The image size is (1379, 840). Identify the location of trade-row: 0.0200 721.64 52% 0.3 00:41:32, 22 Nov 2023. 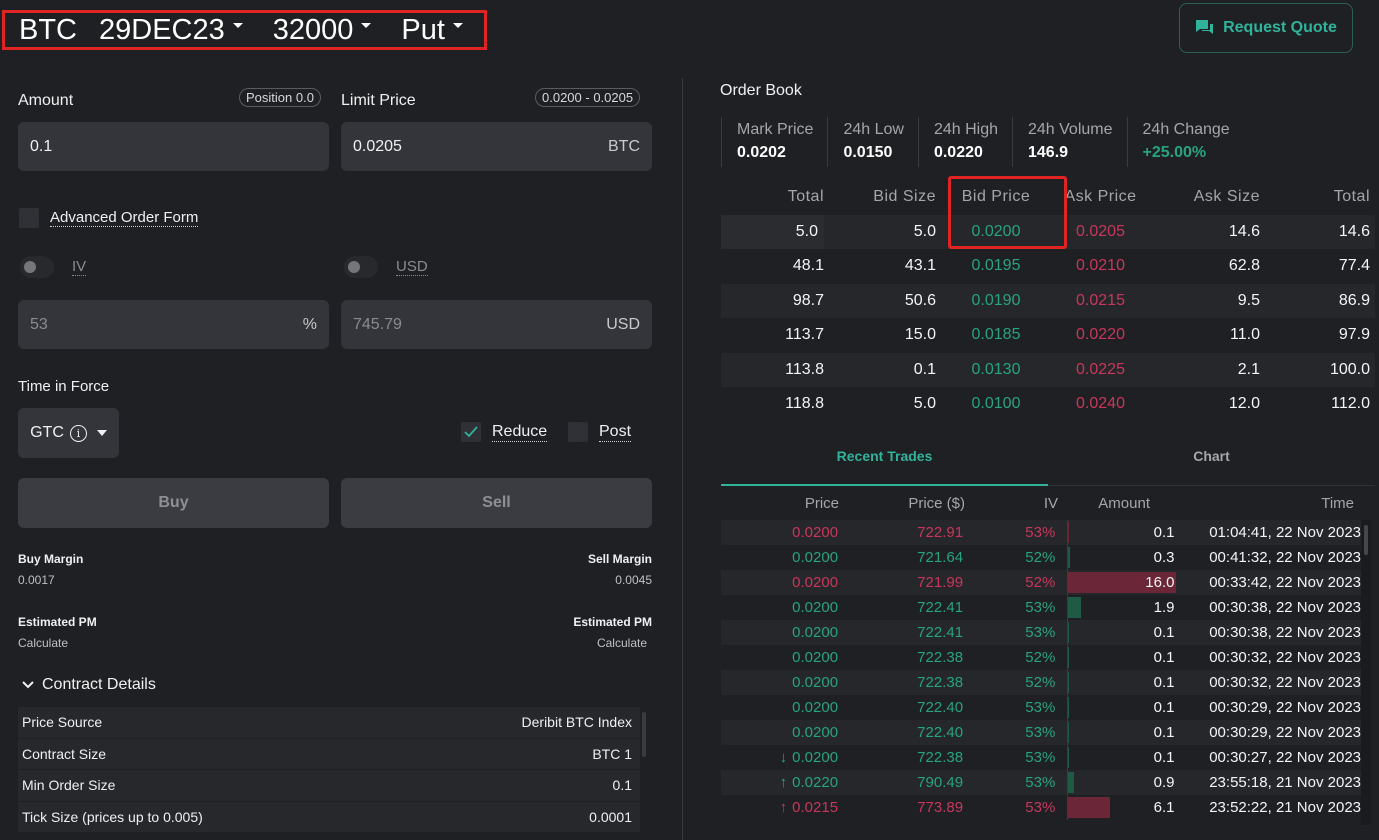
(1041, 557).